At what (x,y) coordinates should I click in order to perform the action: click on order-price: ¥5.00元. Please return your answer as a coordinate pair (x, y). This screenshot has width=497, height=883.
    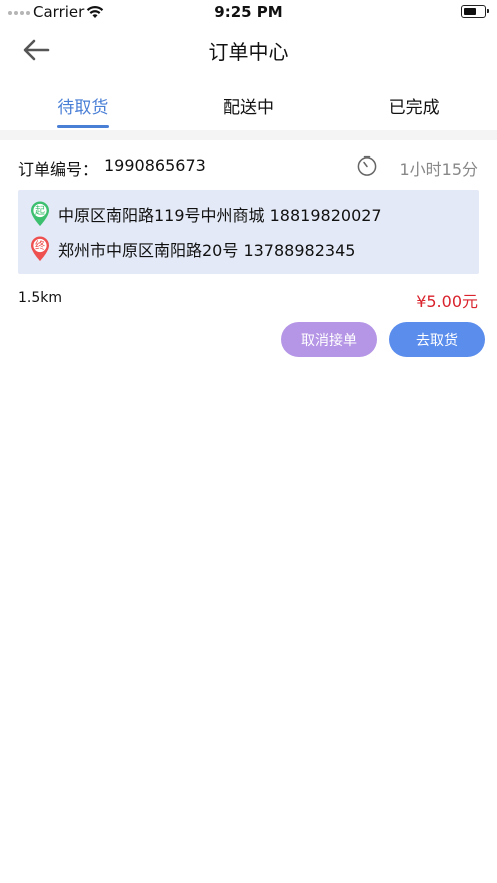
    Looking at the image, I should click on (447, 301).